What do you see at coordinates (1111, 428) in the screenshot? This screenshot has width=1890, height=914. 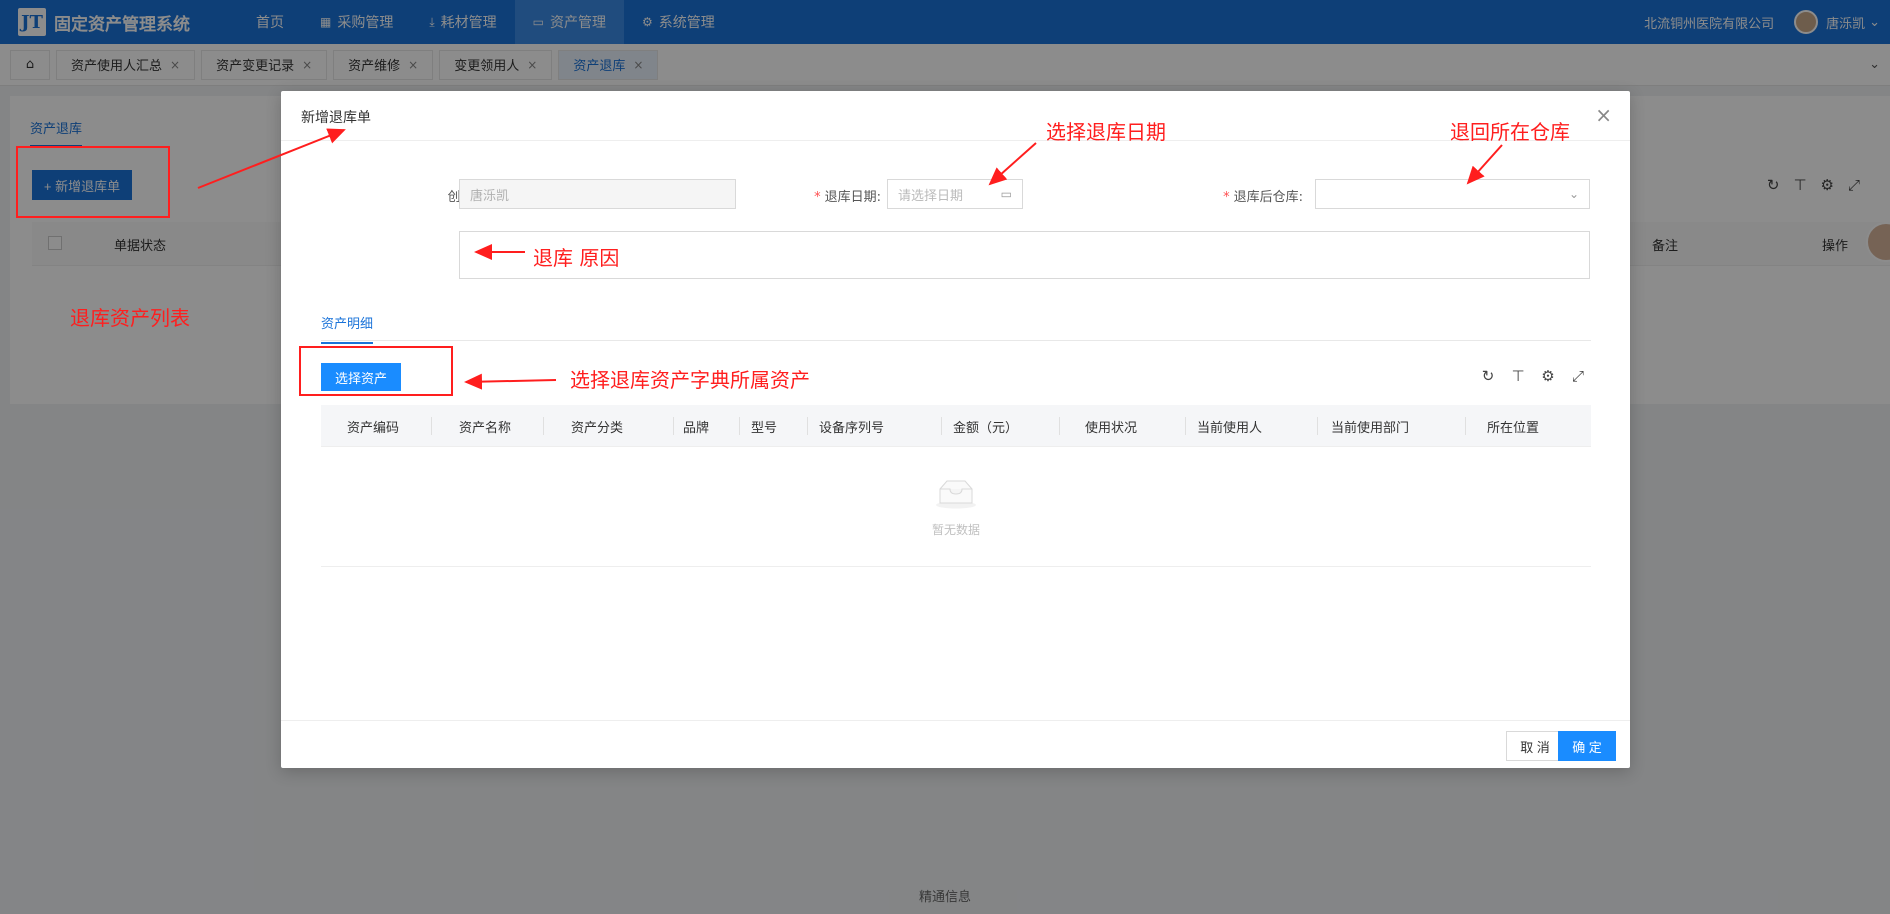 I see `column-header: 使用状况` at bounding box center [1111, 428].